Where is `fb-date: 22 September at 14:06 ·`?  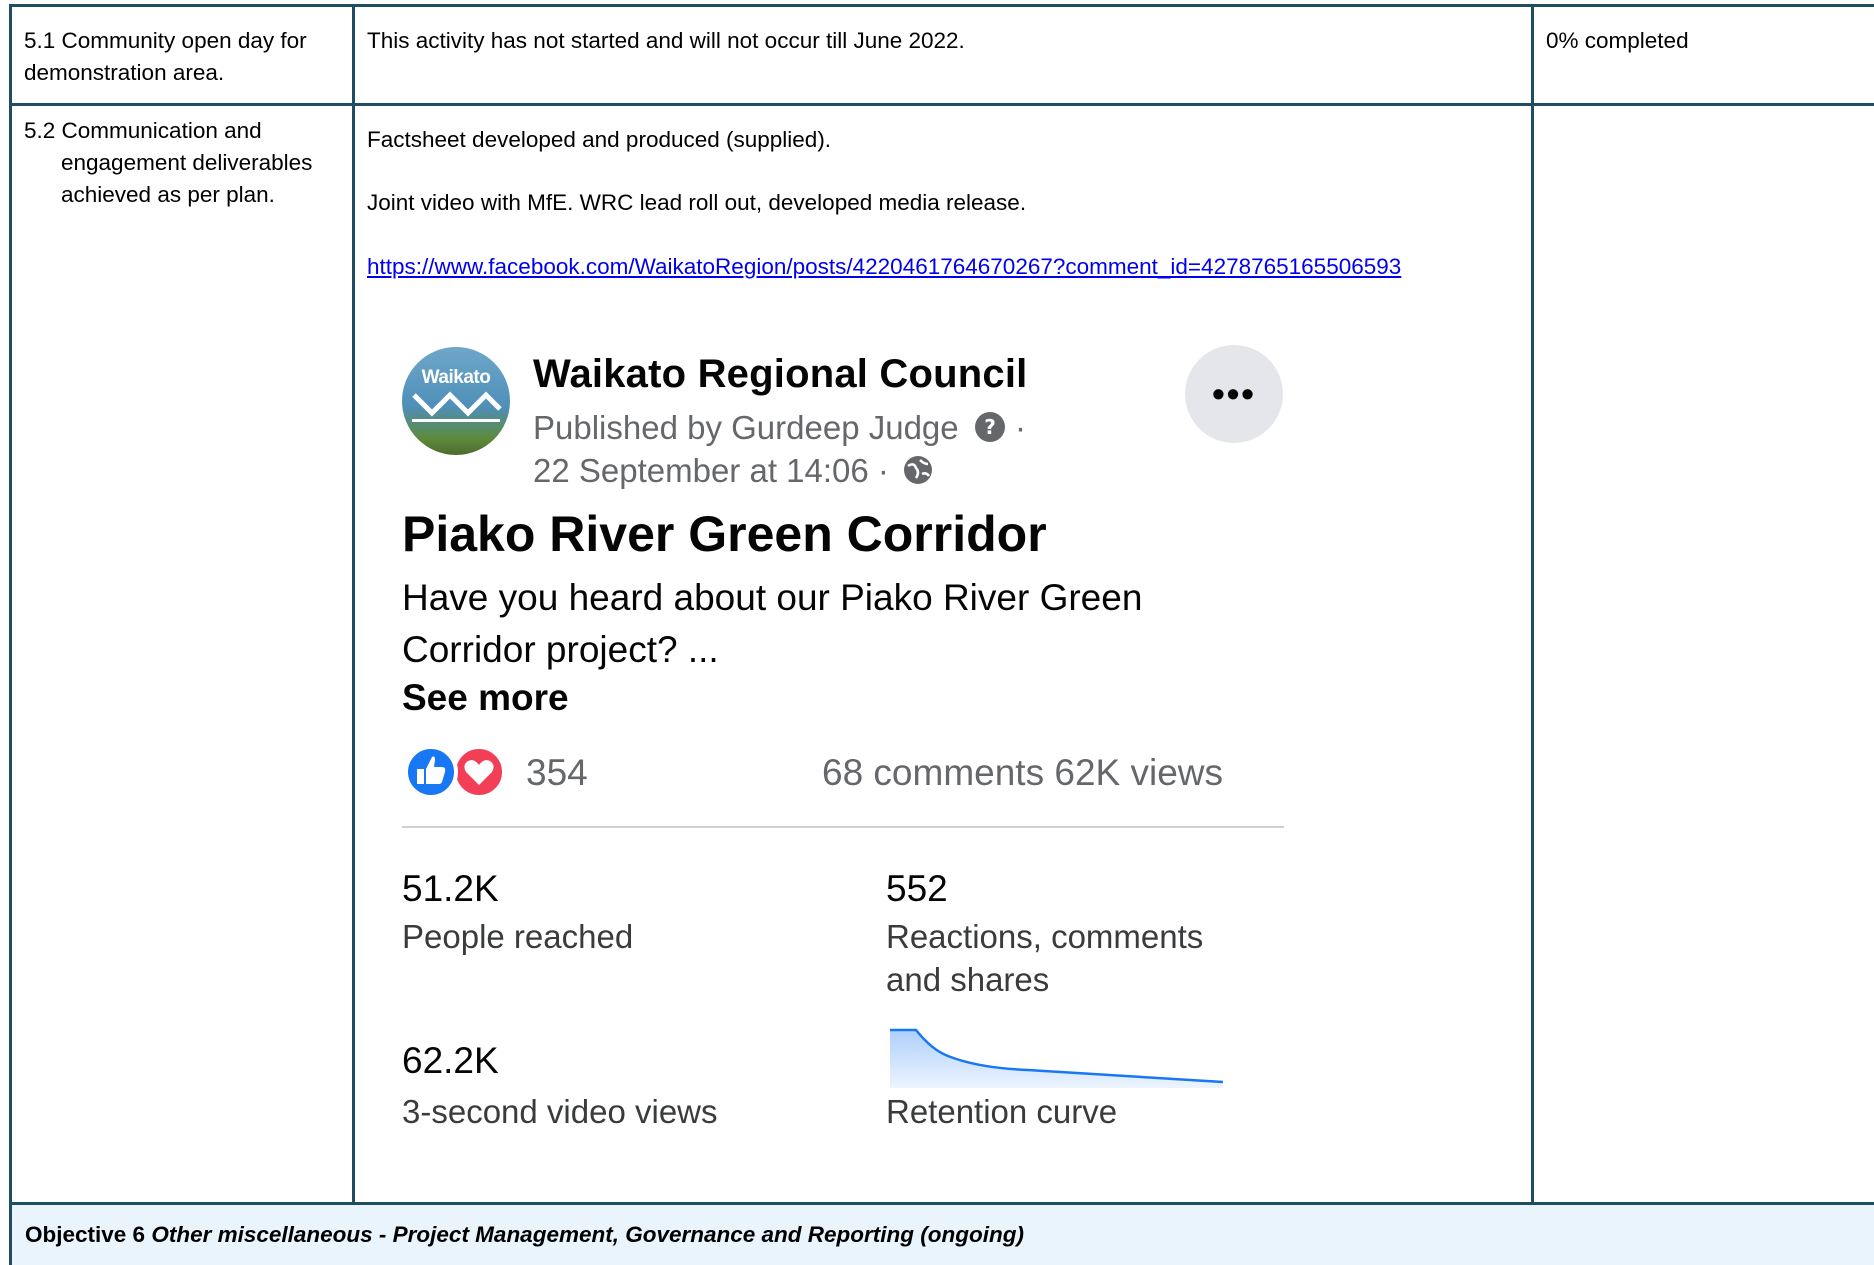 fb-date: 22 September at 14:06 · is located at coordinates (711, 470).